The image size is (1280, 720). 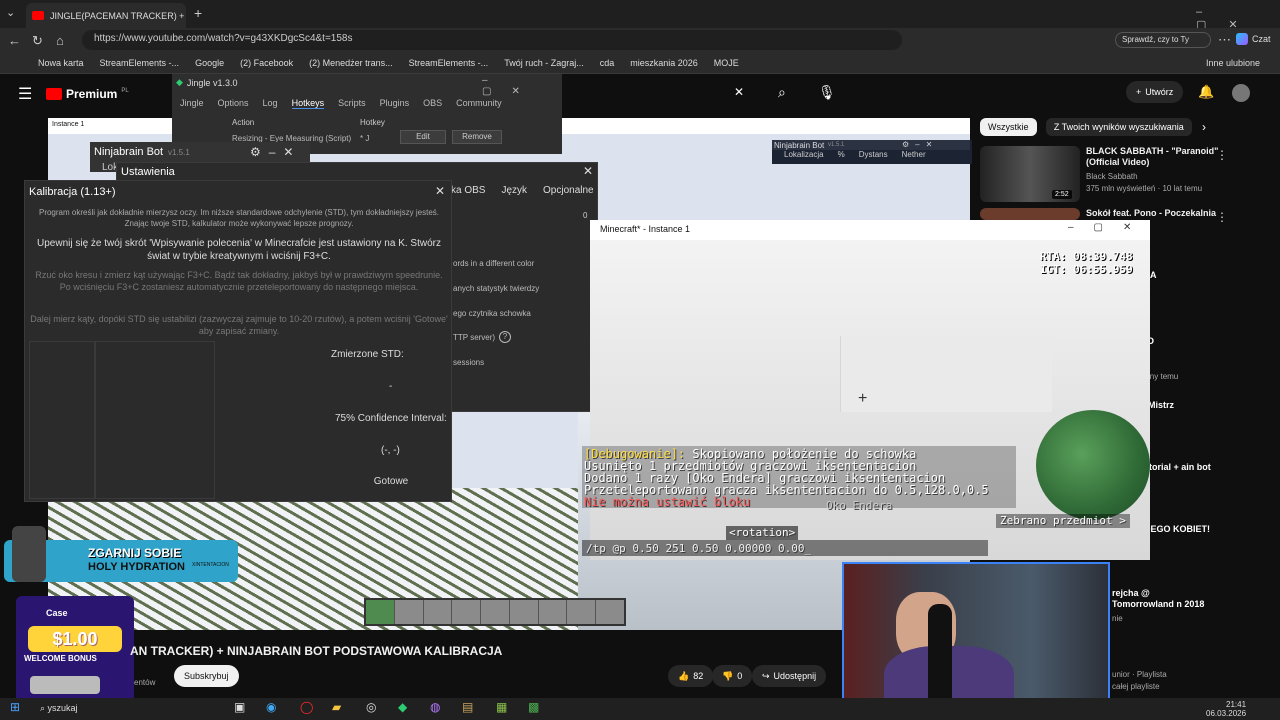 What do you see at coordinates (1224, 40) in the screenshot?
I see `more-icon: ⋯` at bounding box center [1224, 40].